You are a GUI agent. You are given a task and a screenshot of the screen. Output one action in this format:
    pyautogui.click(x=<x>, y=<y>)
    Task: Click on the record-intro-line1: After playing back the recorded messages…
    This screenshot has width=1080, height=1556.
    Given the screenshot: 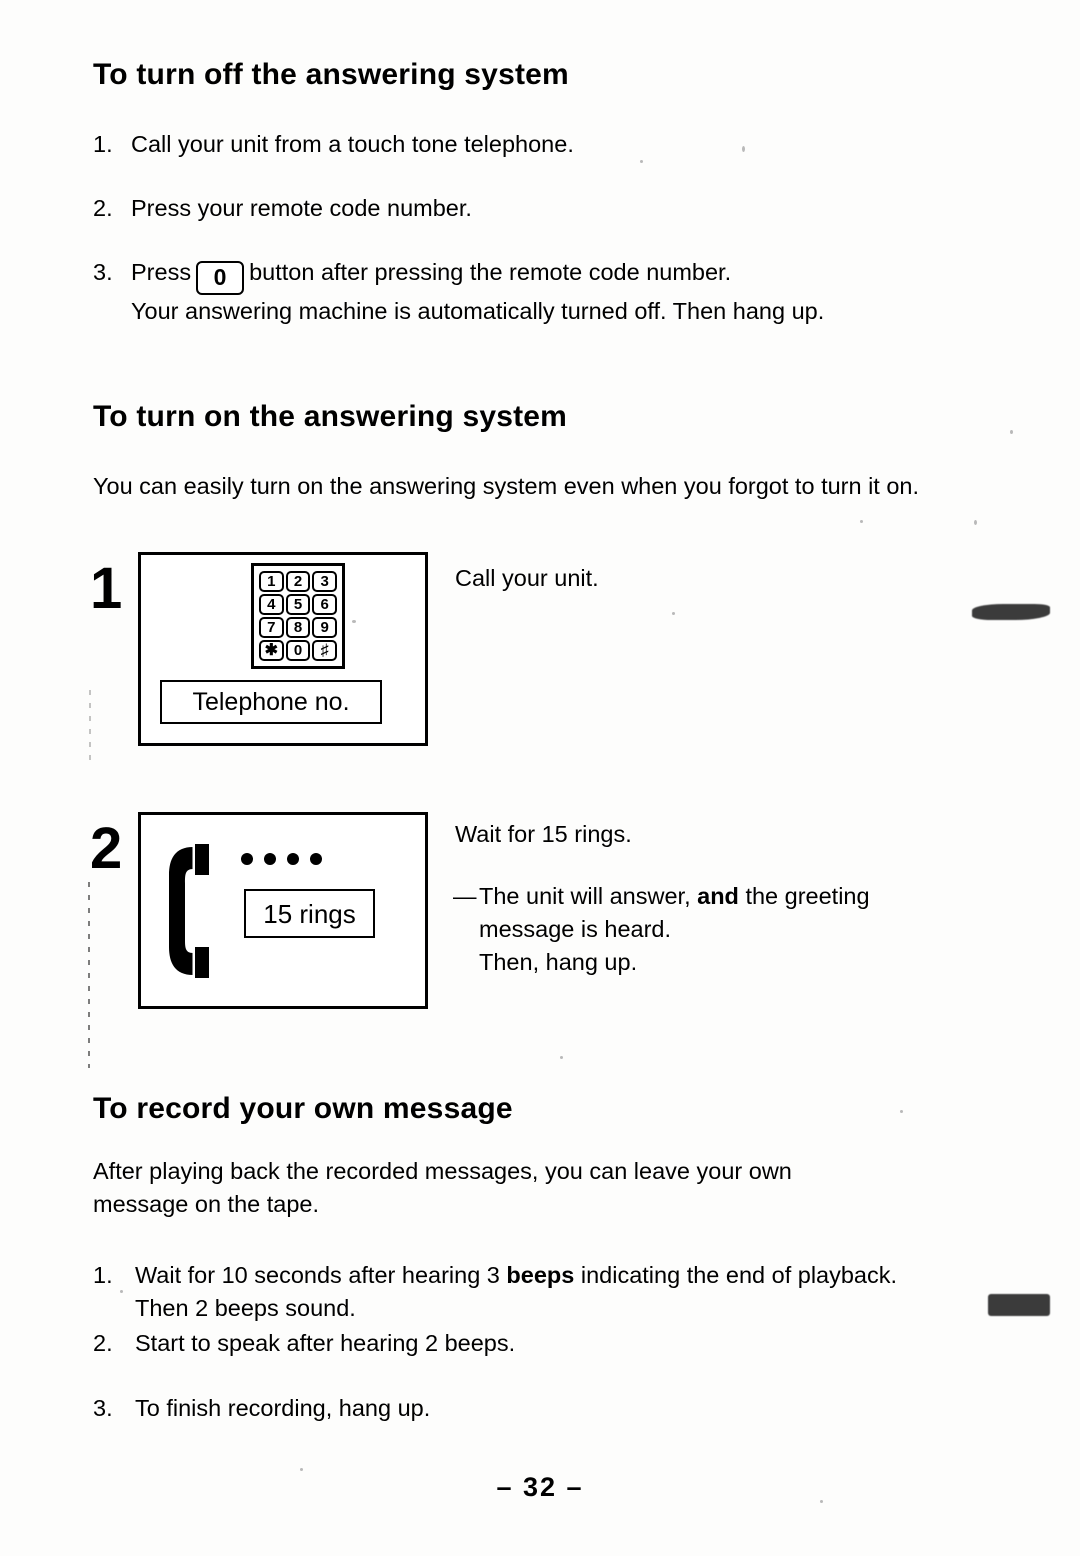 What is the action you would take?
    pyautogui.click(x=442, y=1171)
    